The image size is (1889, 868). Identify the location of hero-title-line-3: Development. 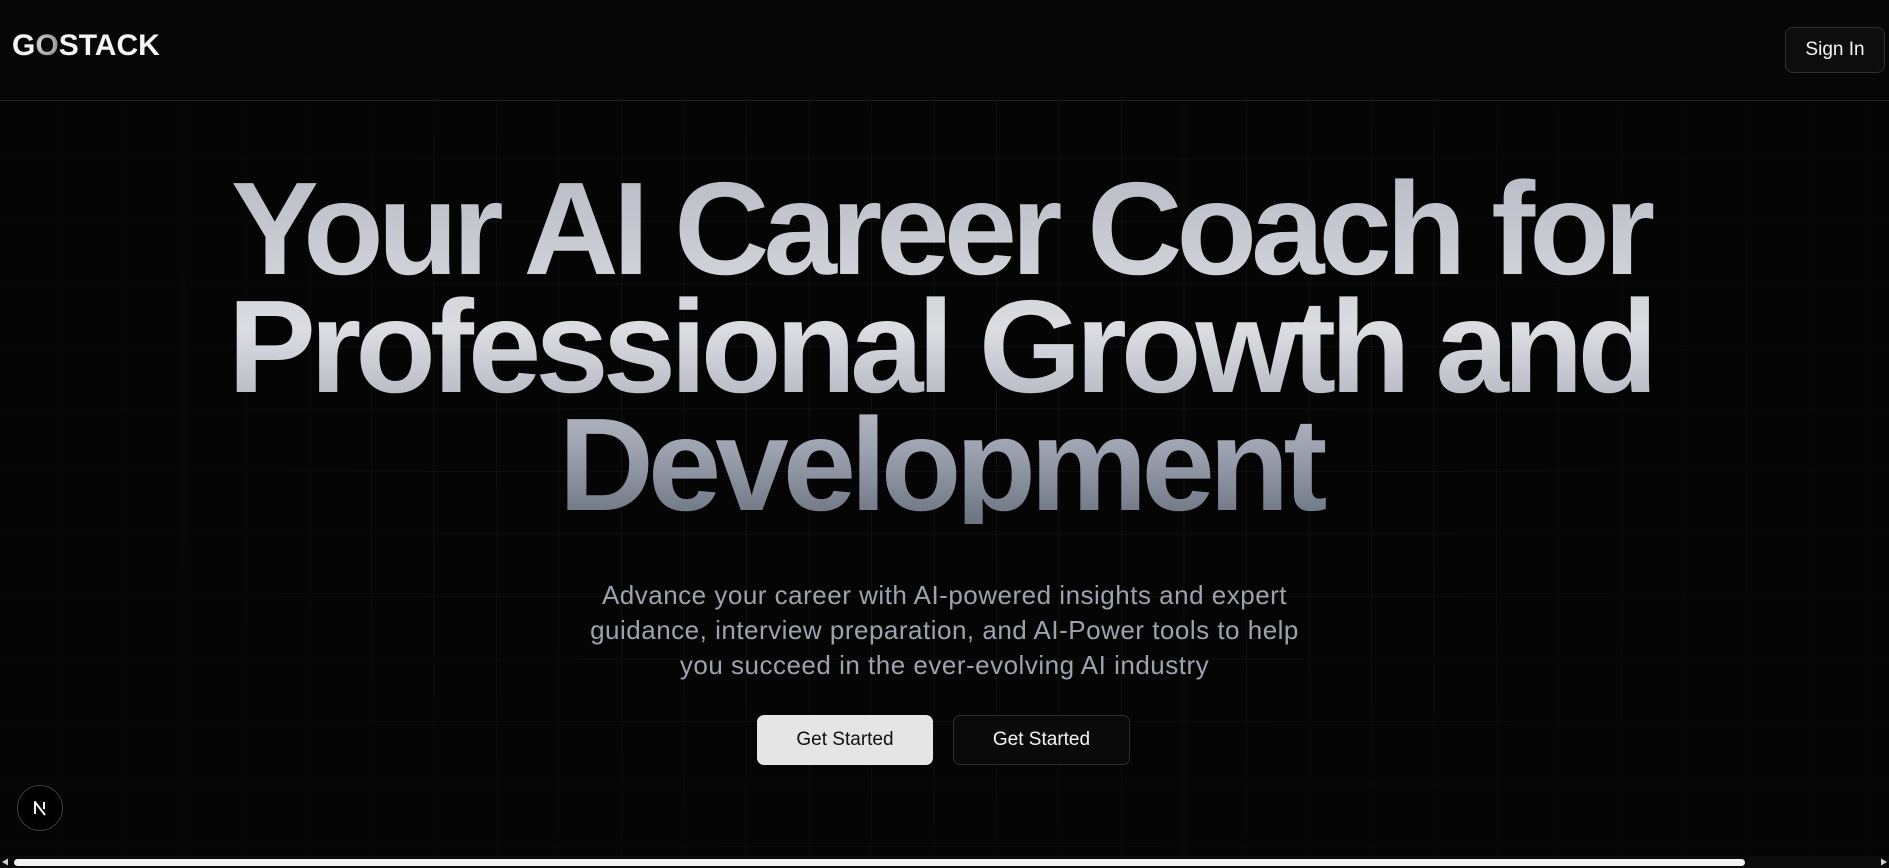
(940, 464).